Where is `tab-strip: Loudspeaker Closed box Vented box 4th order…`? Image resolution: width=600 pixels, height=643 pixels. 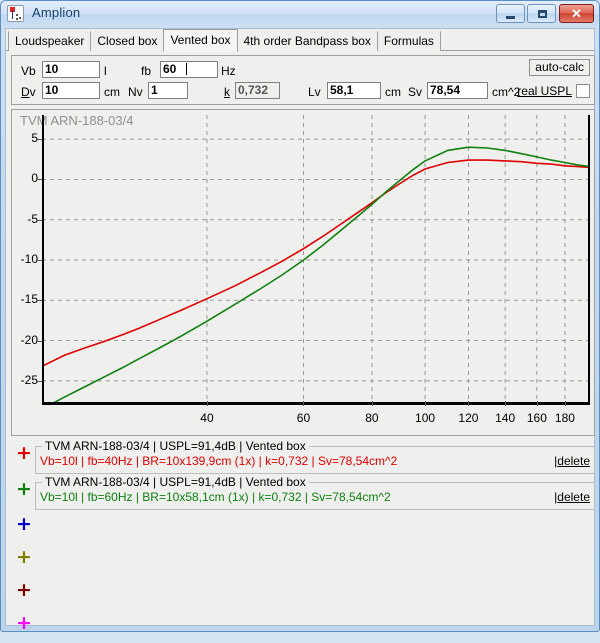
tab-strip: Loudspeaker Closed box Vented box 4th order… is located at coordinates (300, 40).